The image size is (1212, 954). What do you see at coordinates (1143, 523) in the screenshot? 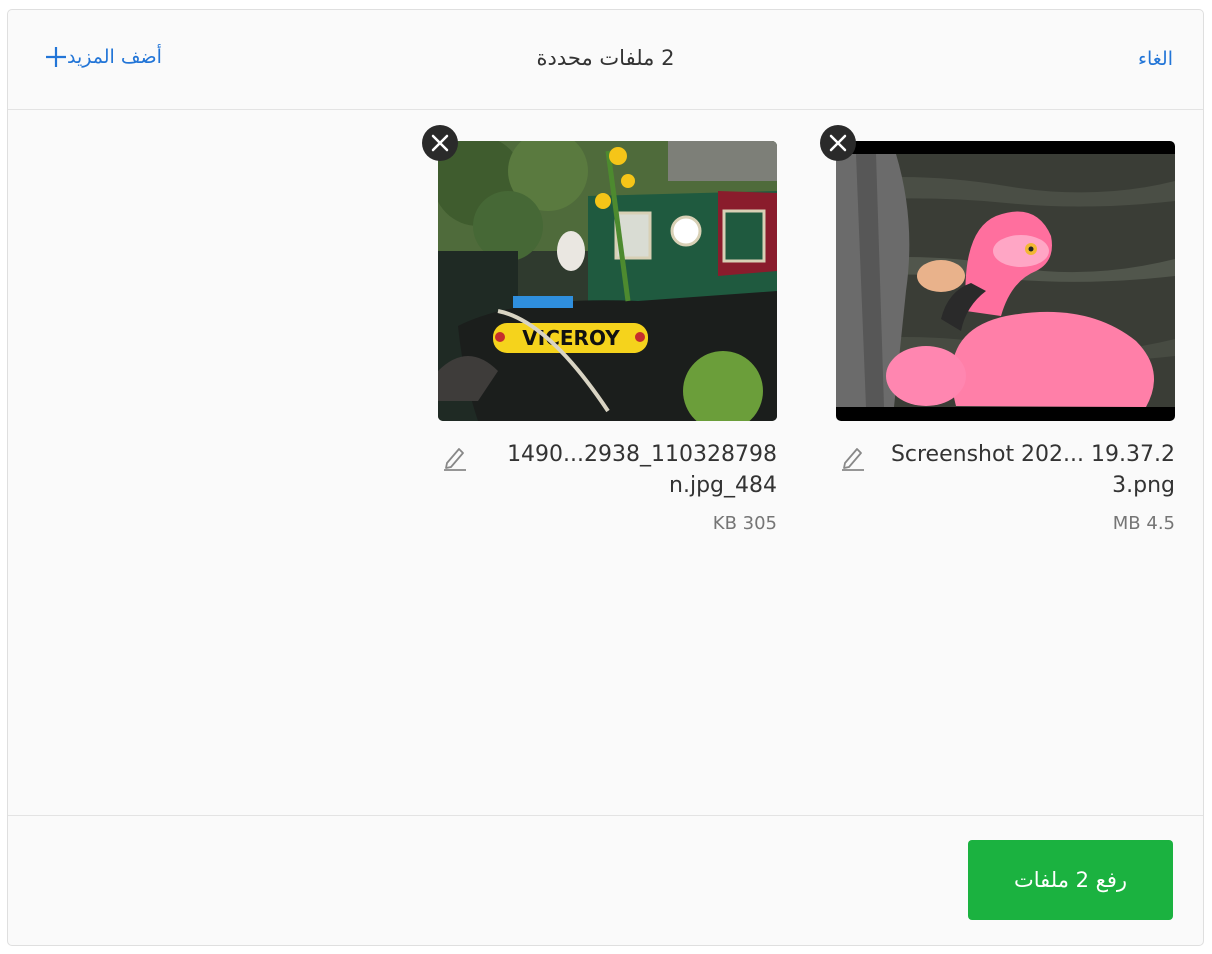
I see `file-size: MB 4.5` at bounding box center [1143, 523].